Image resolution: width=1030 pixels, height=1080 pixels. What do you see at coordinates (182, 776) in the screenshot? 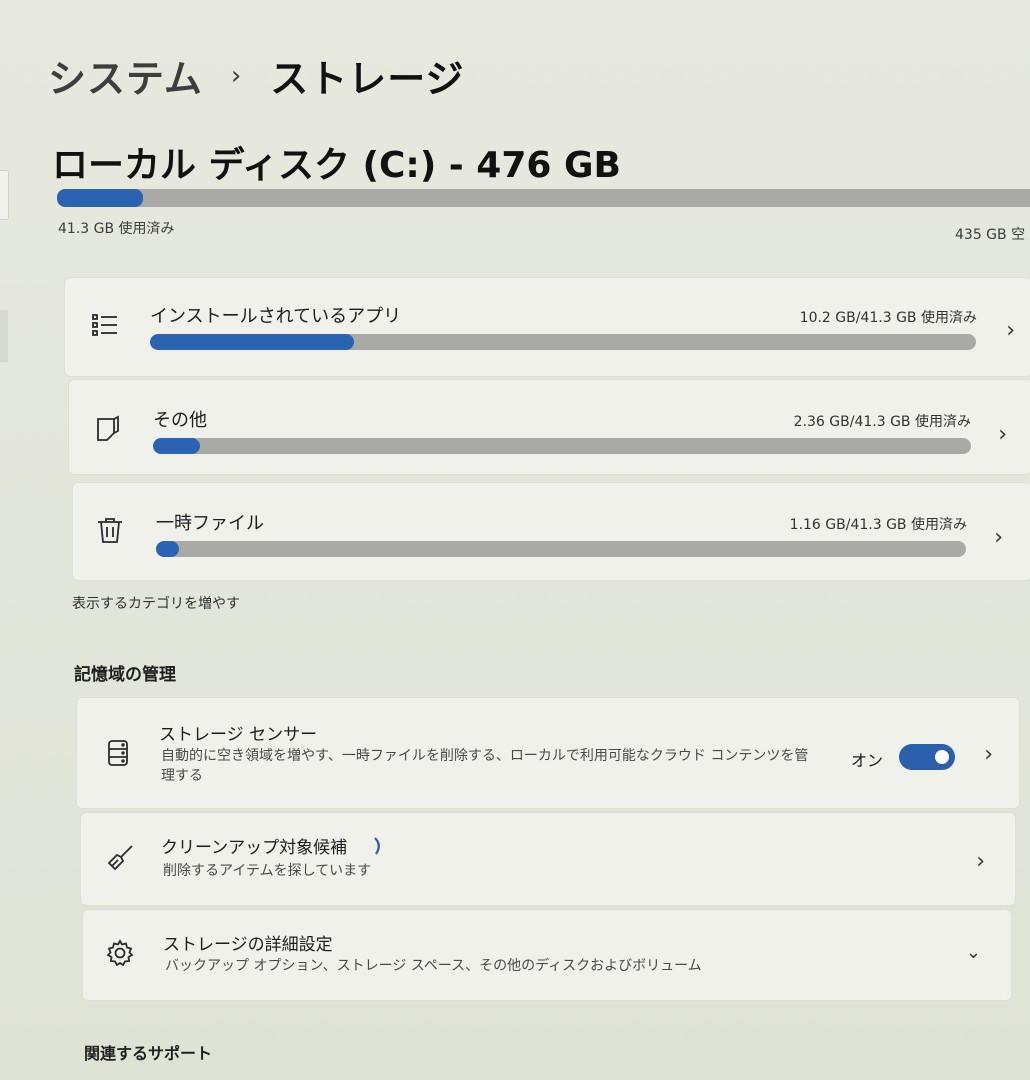
I see `storage-sense-desc-line2: 理する` at bounding box center [182, 776].